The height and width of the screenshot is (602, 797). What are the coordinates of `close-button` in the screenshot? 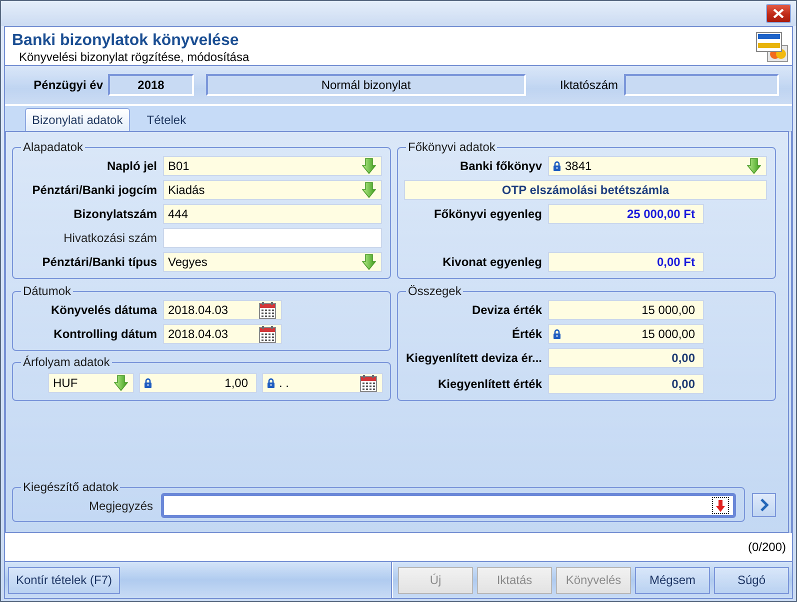 It's located at (778, 13).